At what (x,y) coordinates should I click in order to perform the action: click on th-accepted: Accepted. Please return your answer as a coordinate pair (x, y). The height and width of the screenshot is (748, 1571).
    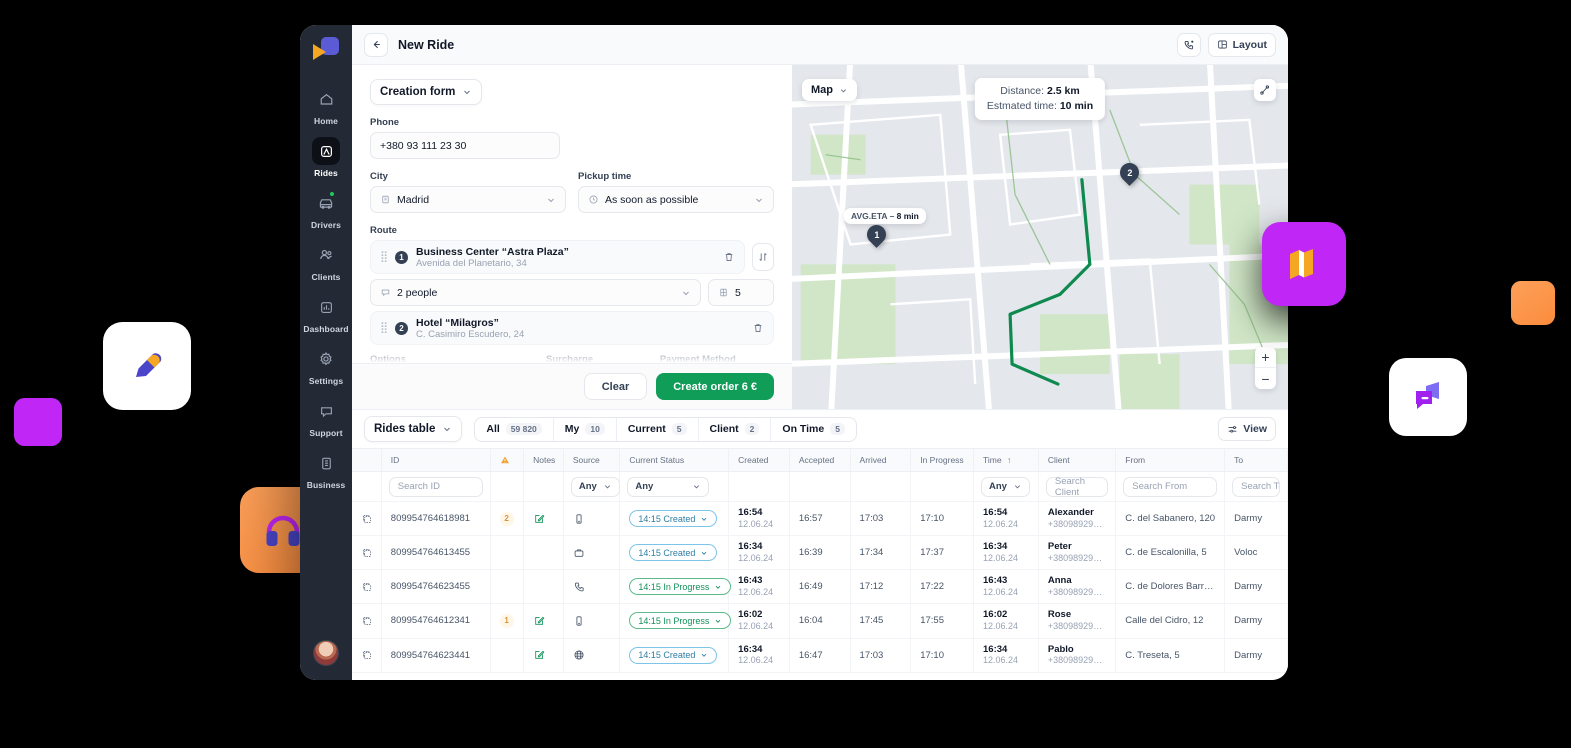
    Looking at the image, I should click on (820, 460).